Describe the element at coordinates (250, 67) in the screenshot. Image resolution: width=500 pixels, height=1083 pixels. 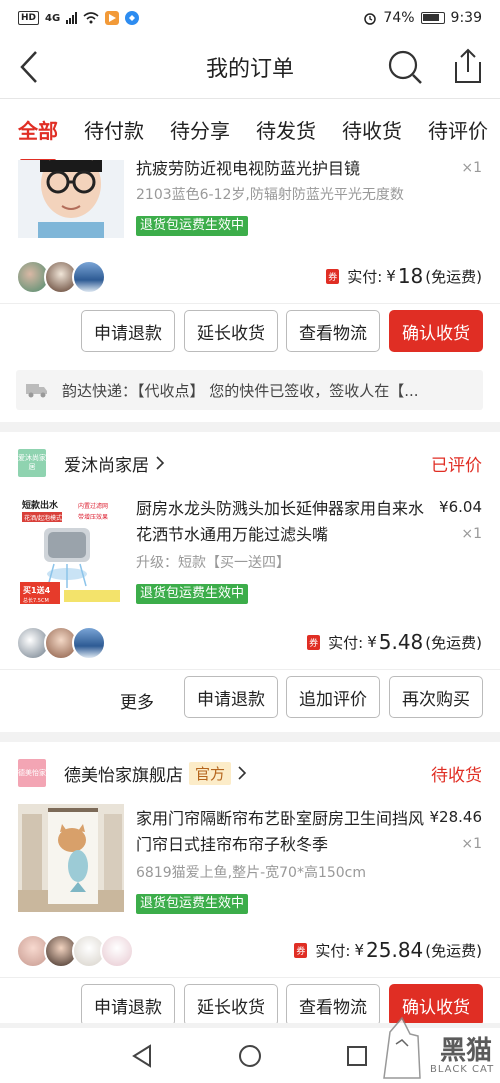
I see `title-bar: 我的订单` at that location.